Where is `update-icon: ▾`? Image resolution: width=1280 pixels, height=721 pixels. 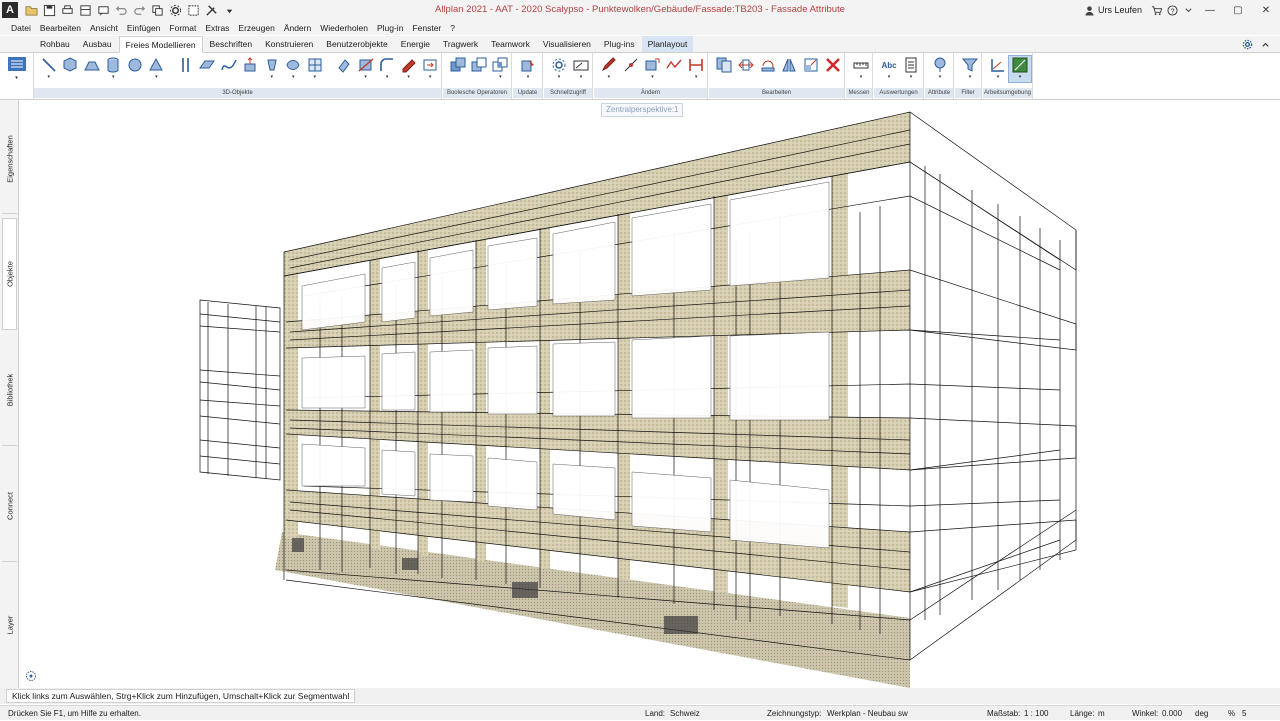 update-icon: ▾ is located at coordinates (528, 69).